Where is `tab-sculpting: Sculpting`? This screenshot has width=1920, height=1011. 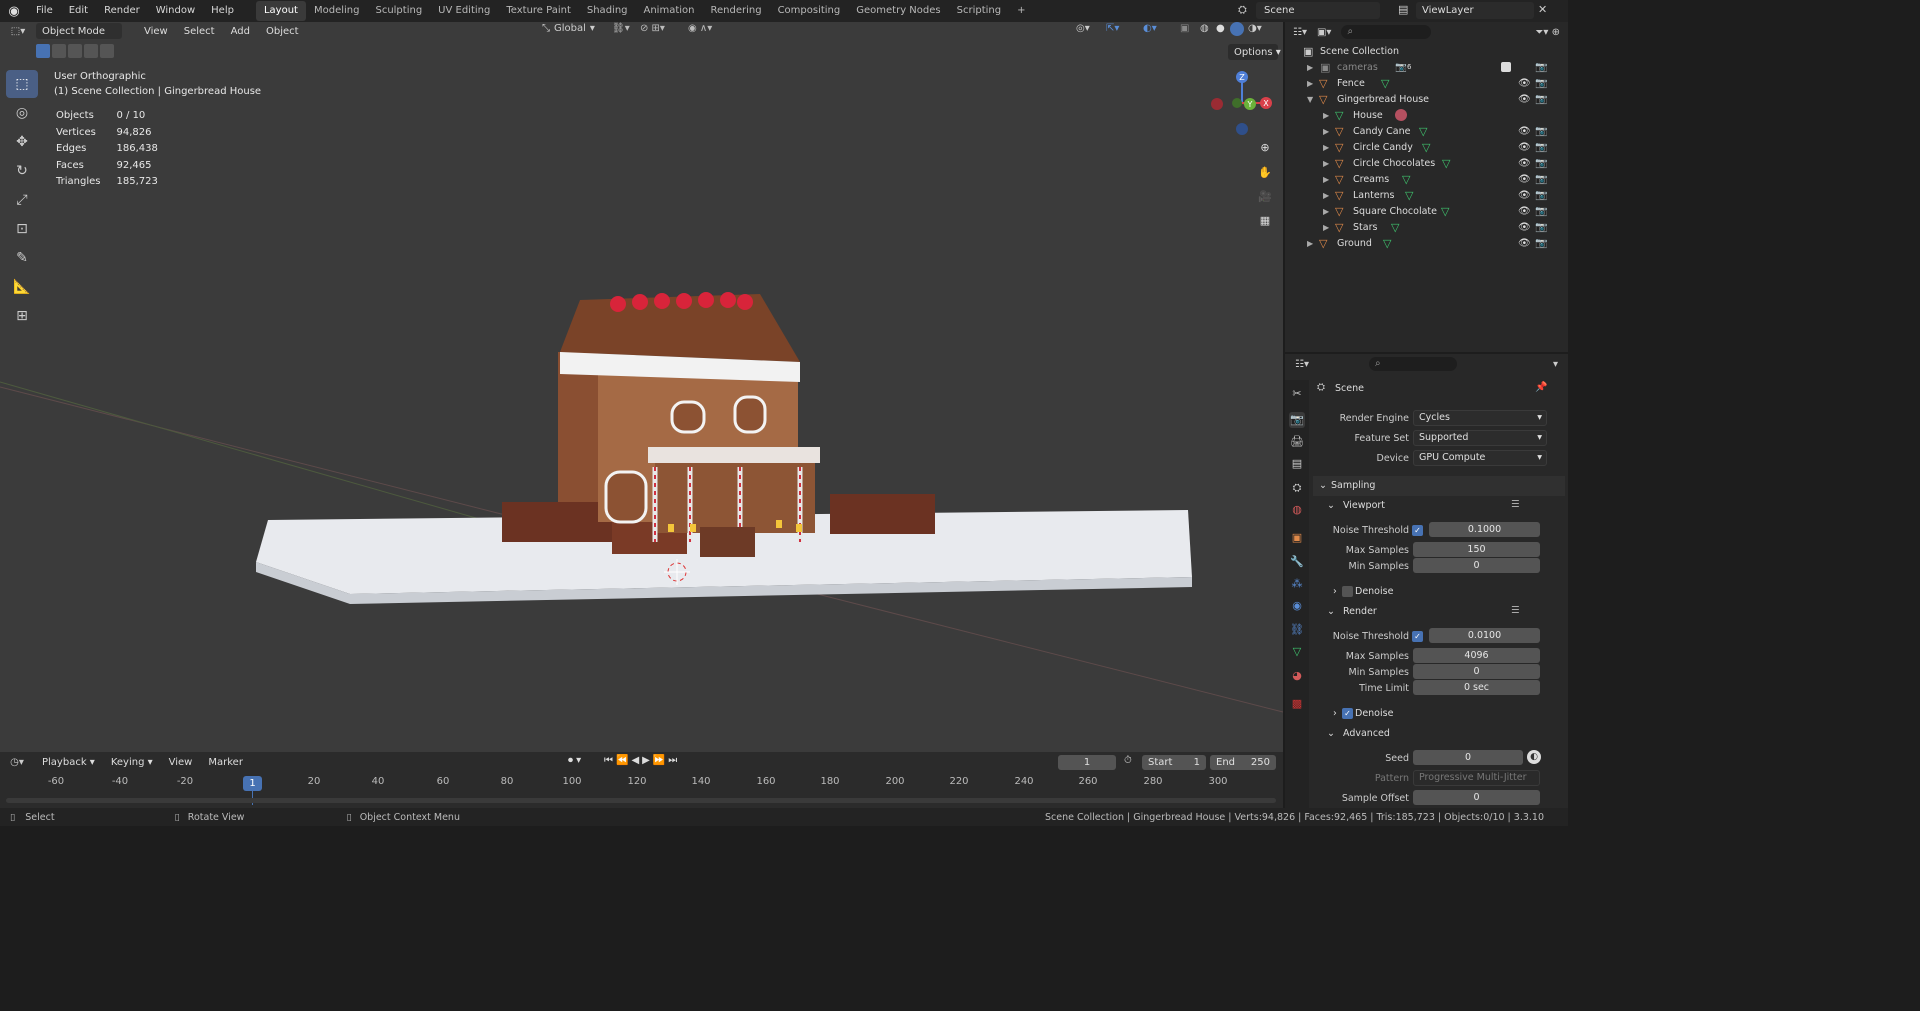 tab-sculpting: Sculpting is located at coordinates (398, 11).